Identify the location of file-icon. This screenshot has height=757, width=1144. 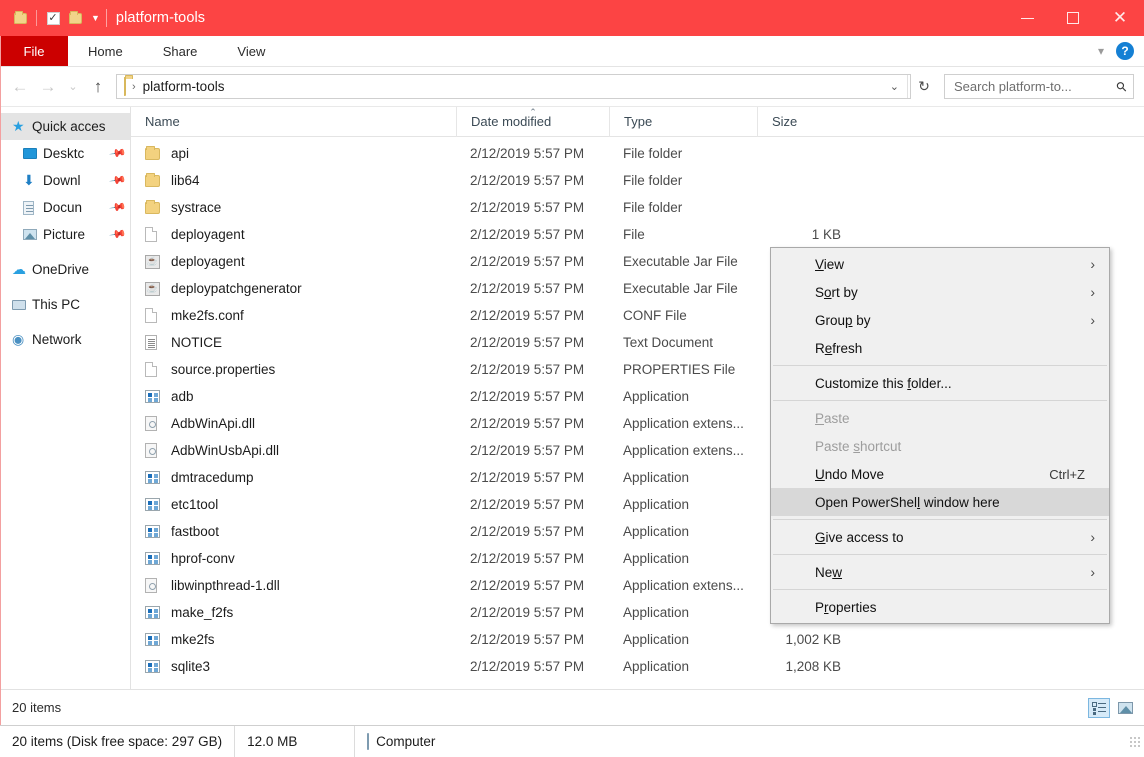
(158, 315).